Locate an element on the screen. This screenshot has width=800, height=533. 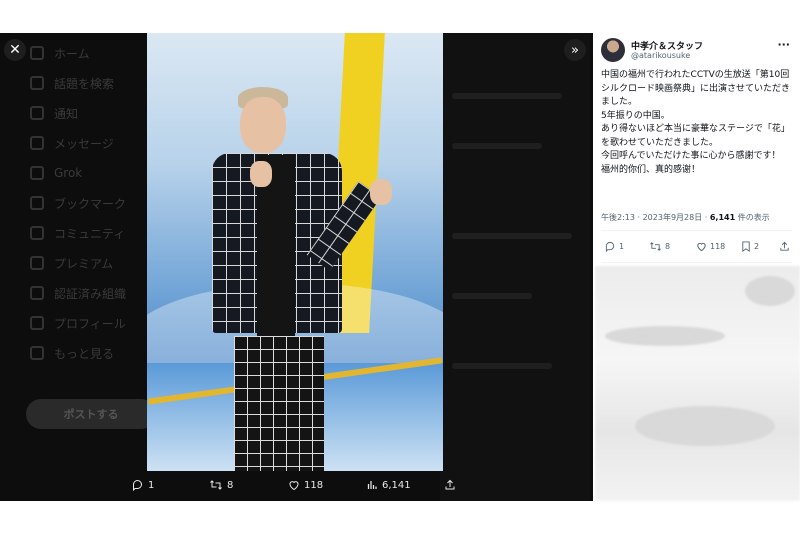
bg-nav-label: コミュニティ is located at coordinates (90, 233).